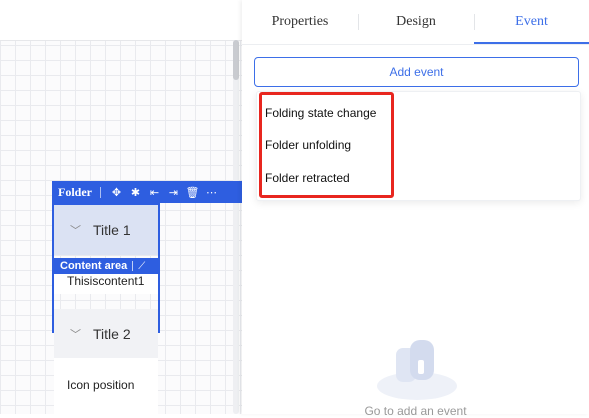 This screenshot has width=589, height=418. I want to click on content-area-toolbar: Content area ⟋, so click(106, 266).